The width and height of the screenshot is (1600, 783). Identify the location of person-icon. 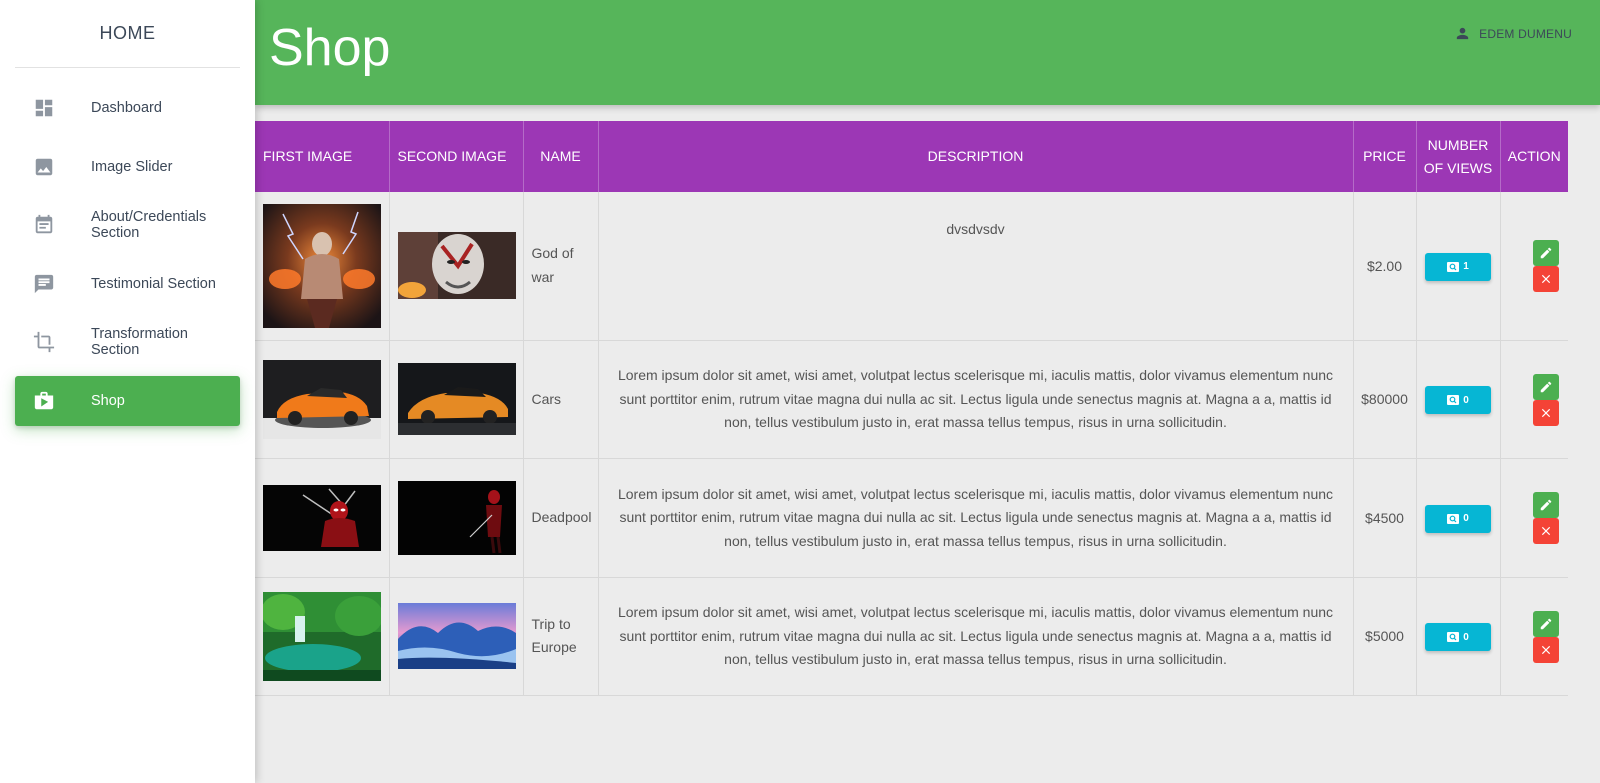
(1462, 33).